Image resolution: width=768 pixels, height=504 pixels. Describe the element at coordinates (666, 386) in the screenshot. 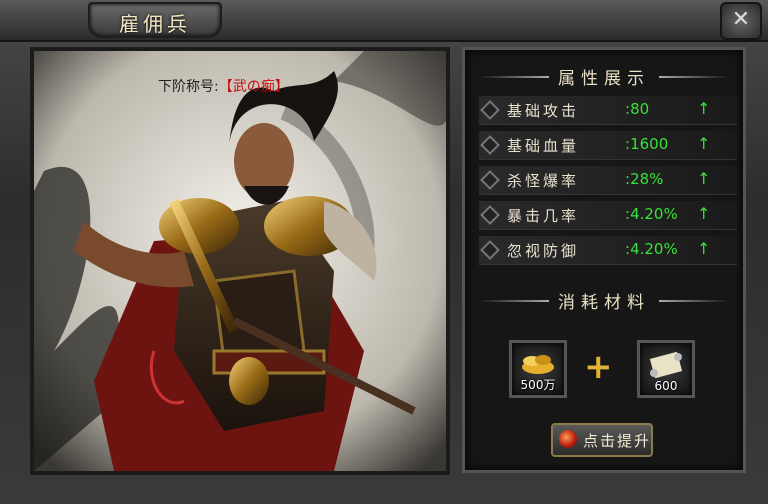

I see `scroll-qty: 600` at that location.